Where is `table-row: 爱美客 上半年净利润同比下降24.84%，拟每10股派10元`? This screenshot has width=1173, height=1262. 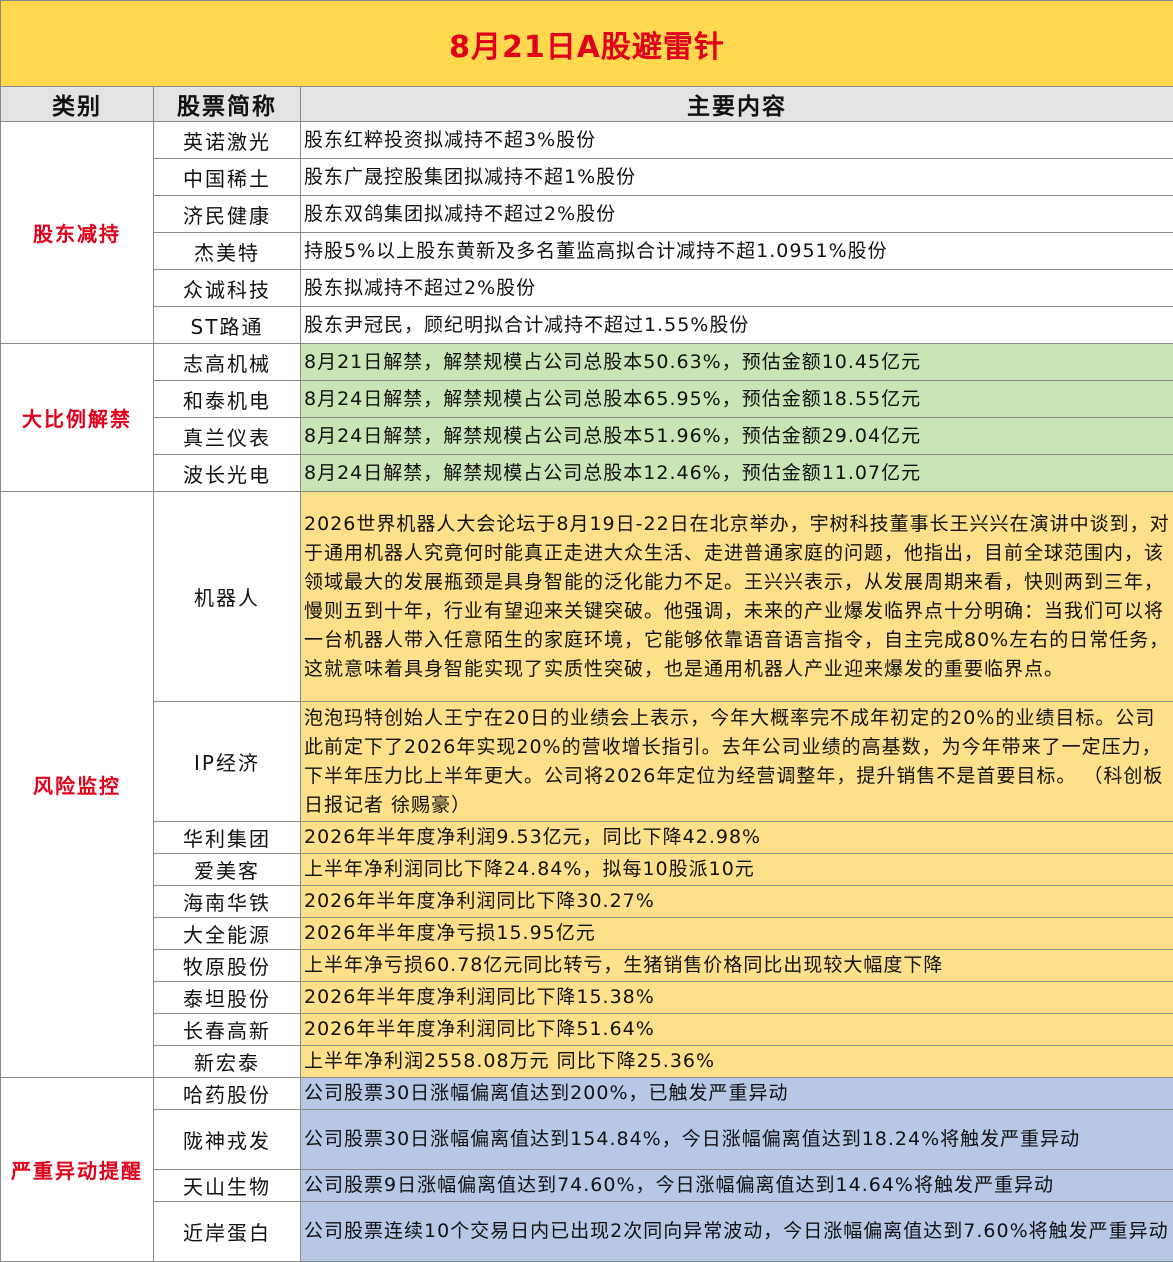
table-row: 爱美客 上半年净利润同比下降24.84%，拟每10股派10元 is located at coordinates (587, 870).